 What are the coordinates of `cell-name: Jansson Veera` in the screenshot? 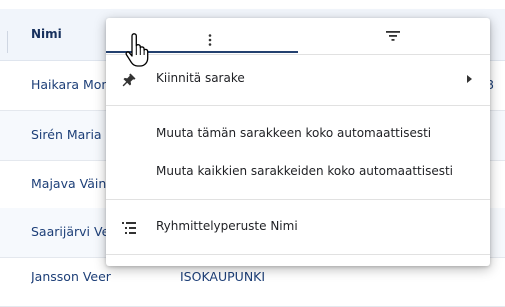 It's located at (71, 276).